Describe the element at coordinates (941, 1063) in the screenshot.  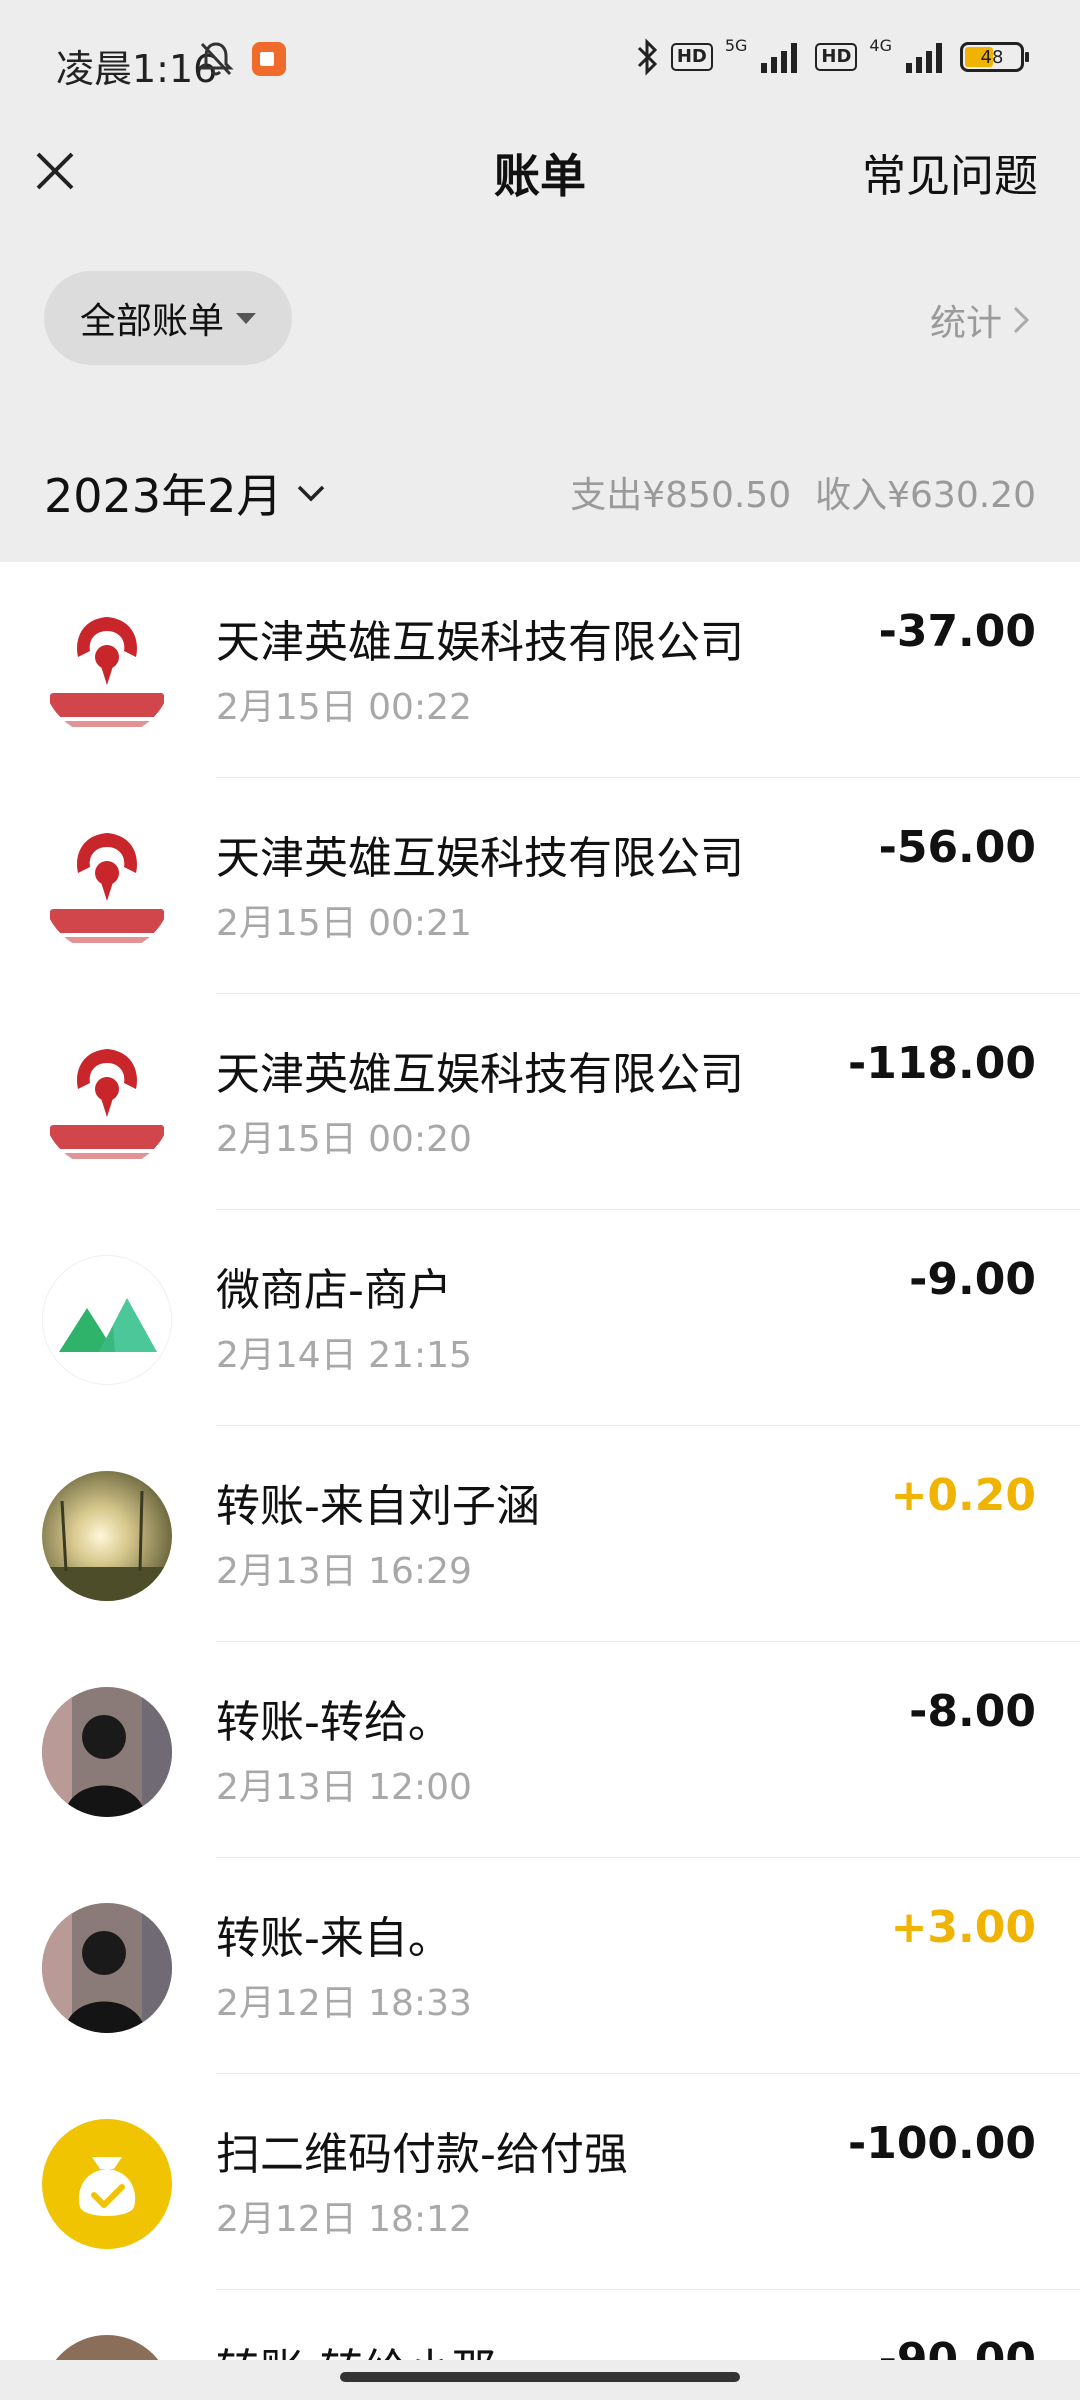
I see `transaction-amount: -118.00` at that location.